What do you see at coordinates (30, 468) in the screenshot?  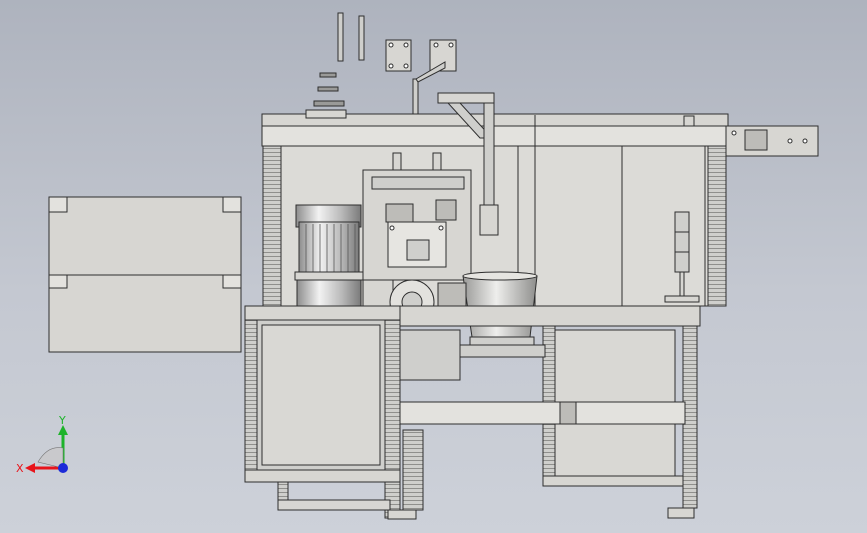 I see `x-axis-arrow` at bounding box center [30, 468].